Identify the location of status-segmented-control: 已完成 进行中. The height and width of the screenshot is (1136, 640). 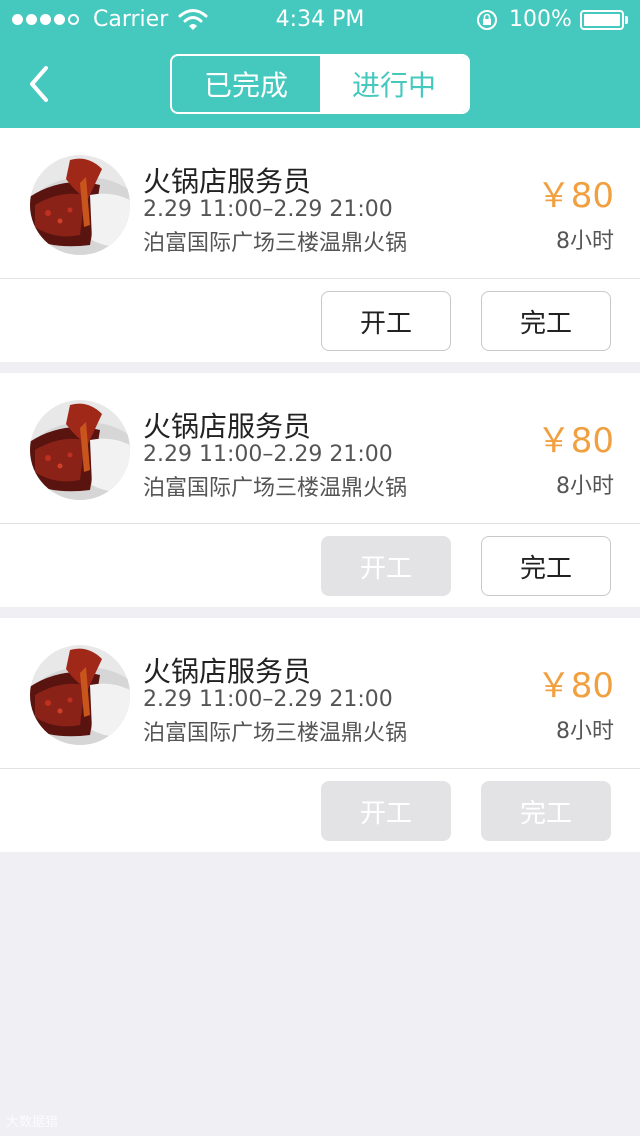
(320, 84).